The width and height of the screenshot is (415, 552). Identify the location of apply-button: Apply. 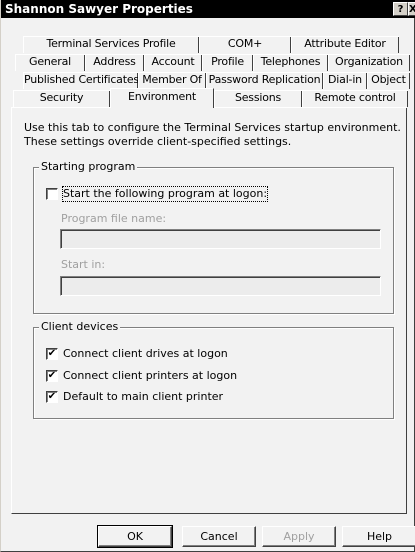
(299, 536).